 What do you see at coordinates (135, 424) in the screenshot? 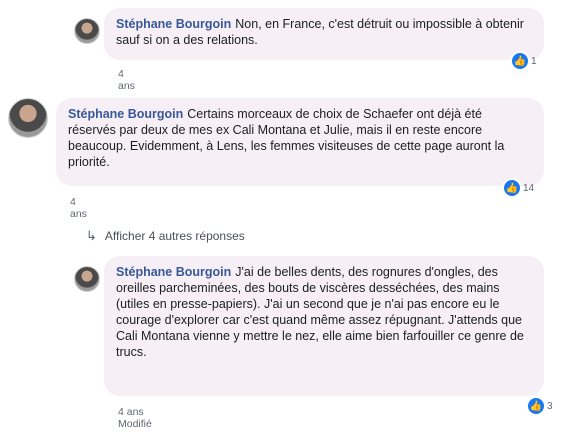
I see `comment-edited-label: Modifié` at bounding box center [135, 424].